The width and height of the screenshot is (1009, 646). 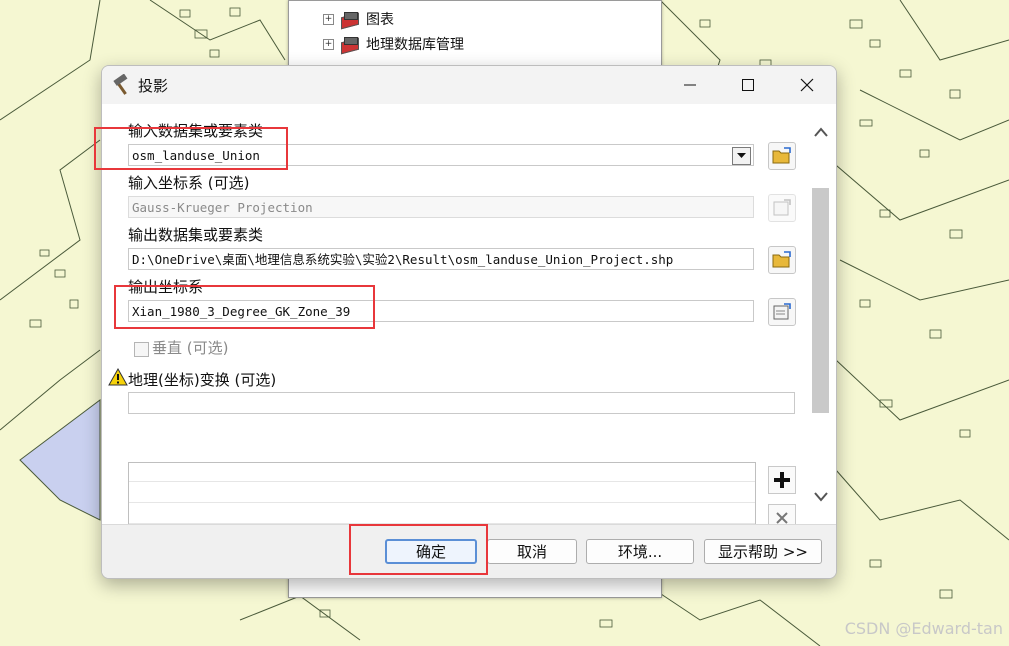 I want to click on output-dataset-label: 输出数据集或要素类, so click(x=196, y=235).